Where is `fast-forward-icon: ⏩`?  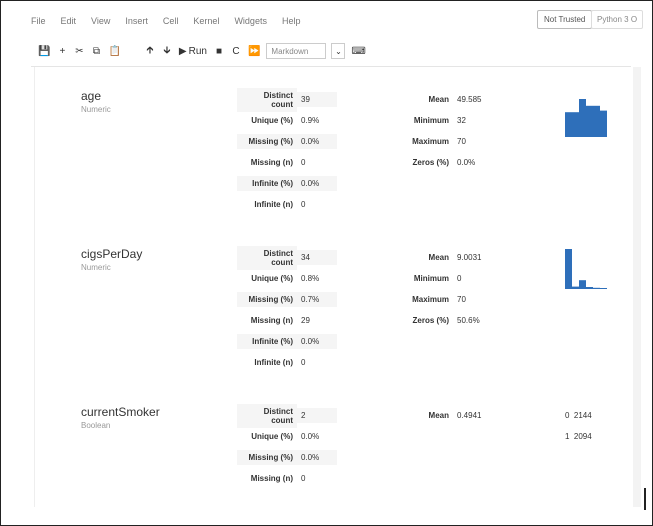 fast-forward-icon: ⏩ is located at coordinates (254, 51).